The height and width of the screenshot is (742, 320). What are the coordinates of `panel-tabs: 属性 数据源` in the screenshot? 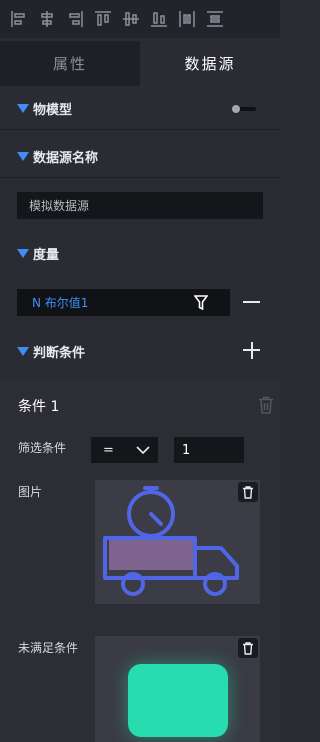 It's located at (140, 63).